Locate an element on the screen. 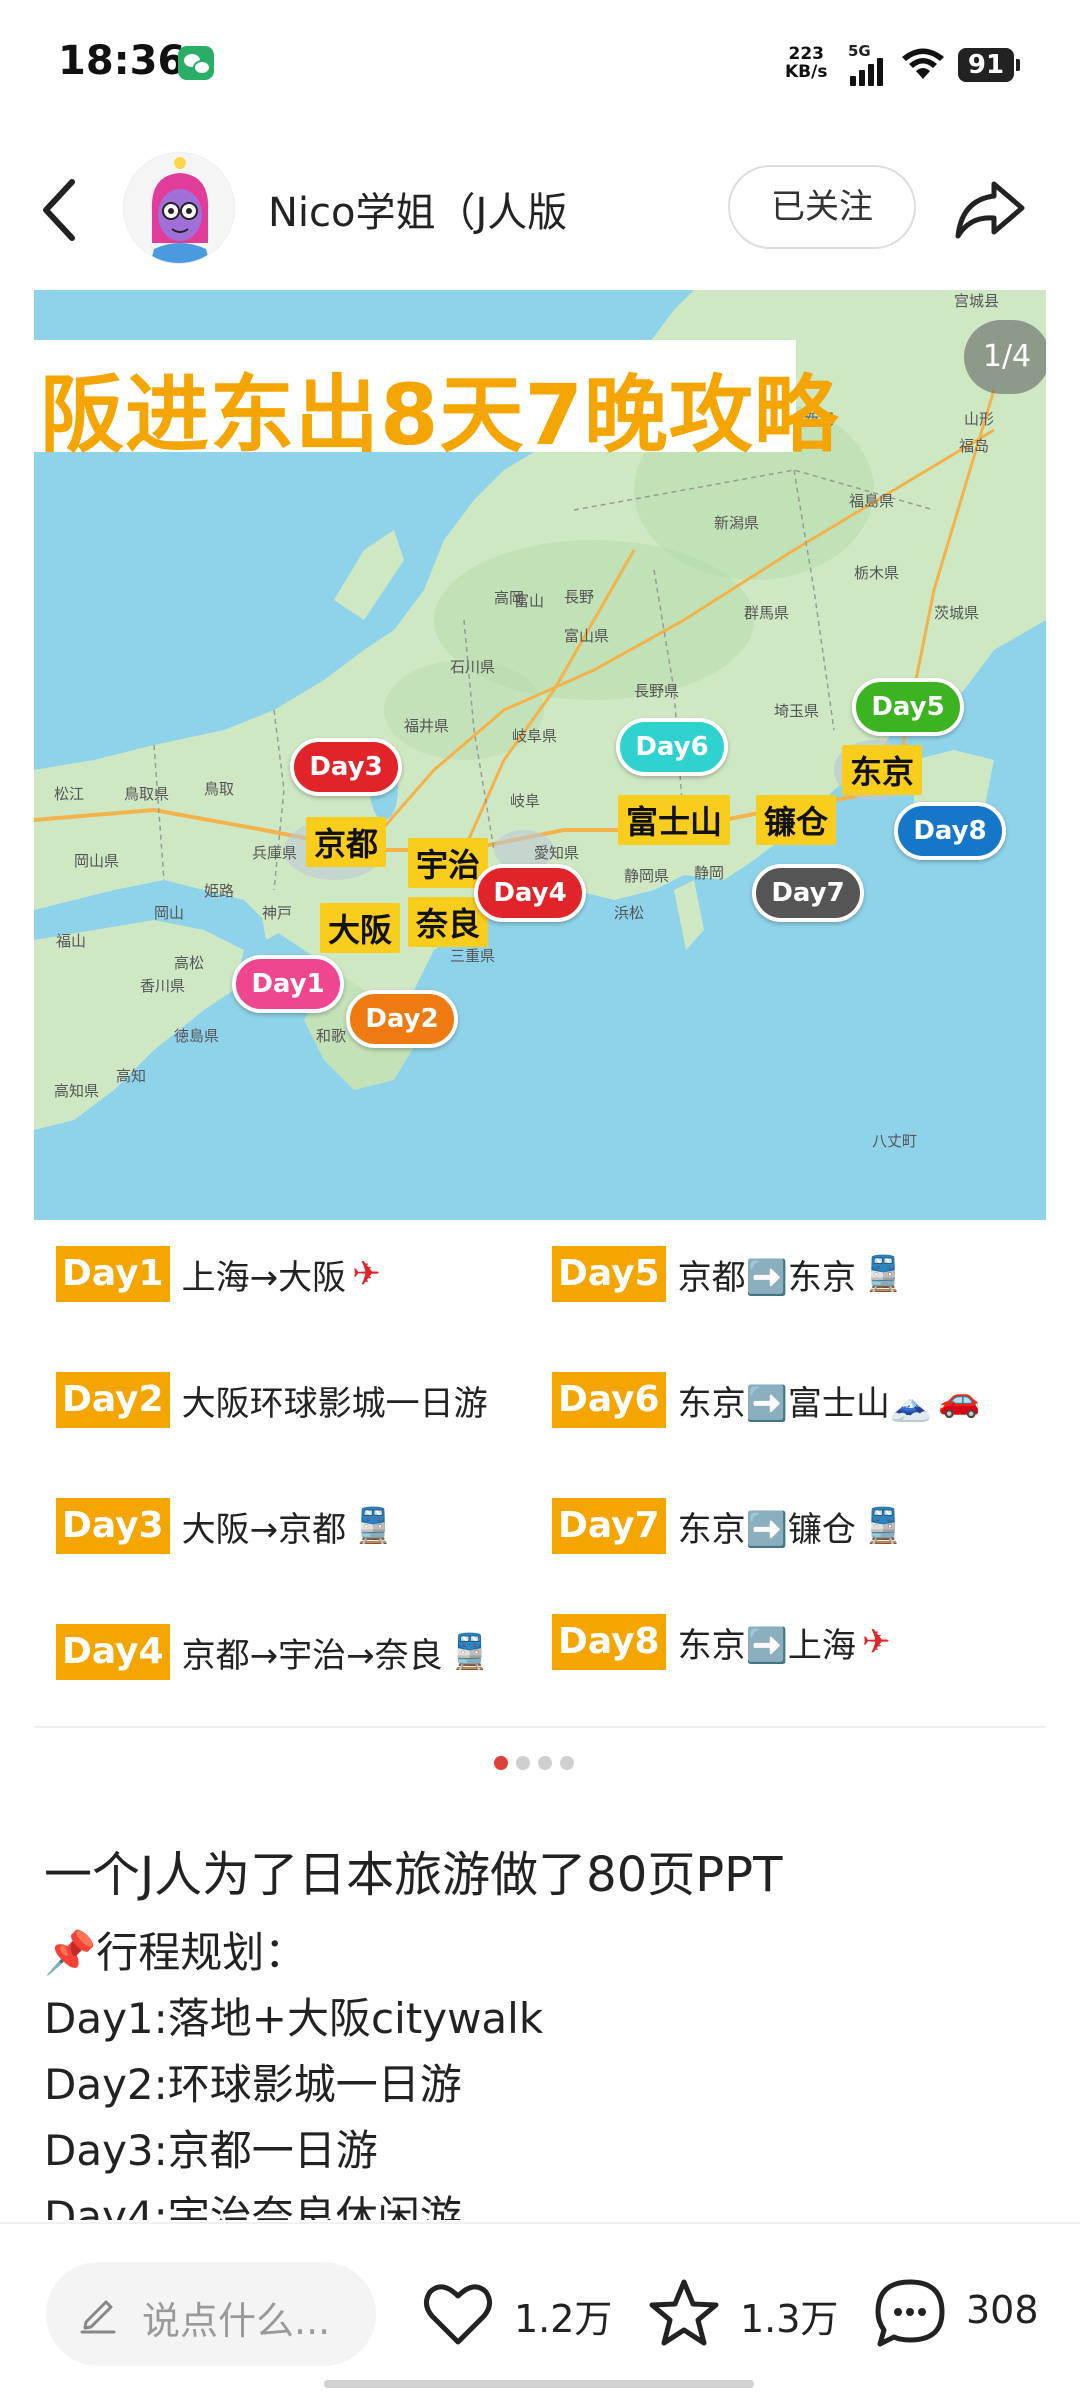 The height and width of the screenshot is (2400, 1080). itinerary-item-day4: Day4 京都→宇治→奈良 🚆 is located at coordinates (273, 1654).